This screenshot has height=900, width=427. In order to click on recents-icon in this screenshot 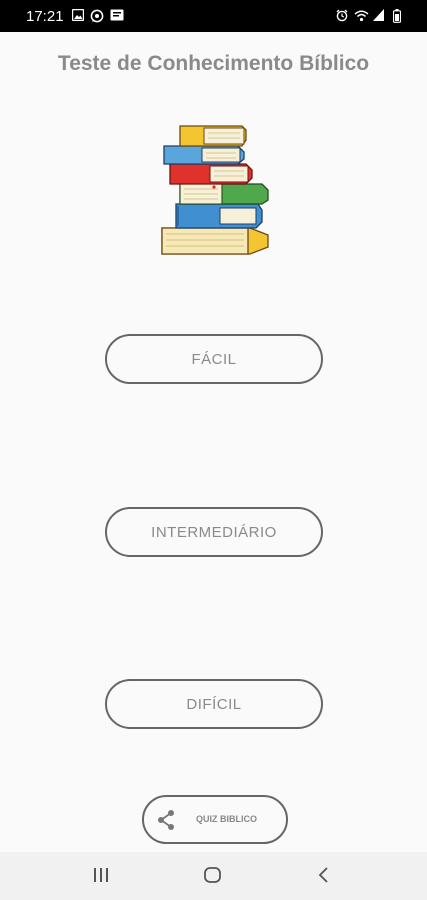, I will do `click(101, 875)`.